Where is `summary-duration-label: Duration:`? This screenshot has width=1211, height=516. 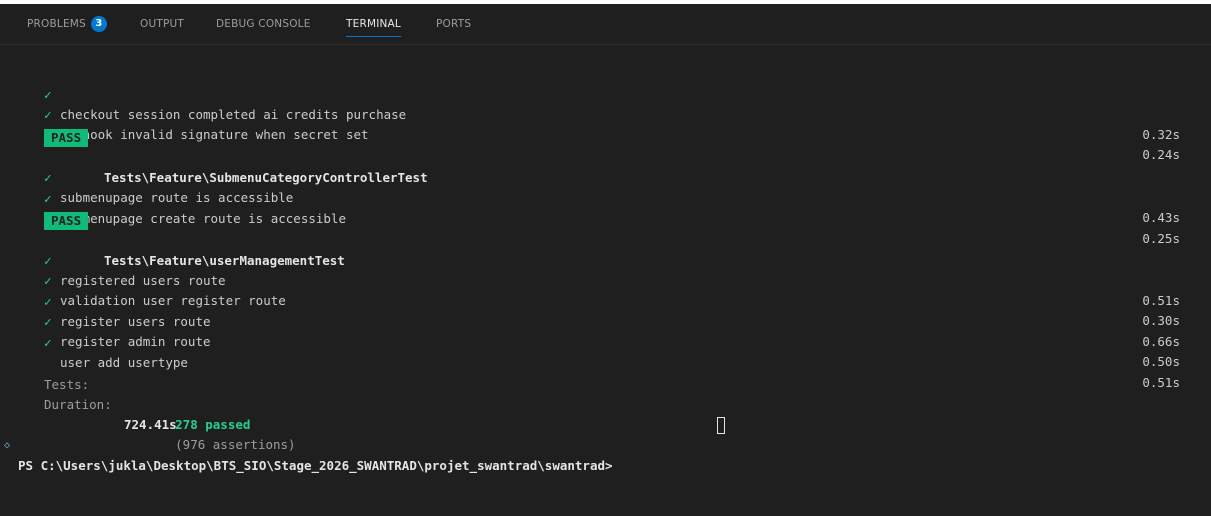 summary-duration-label: Duration: is located at coordinates (78, 404).